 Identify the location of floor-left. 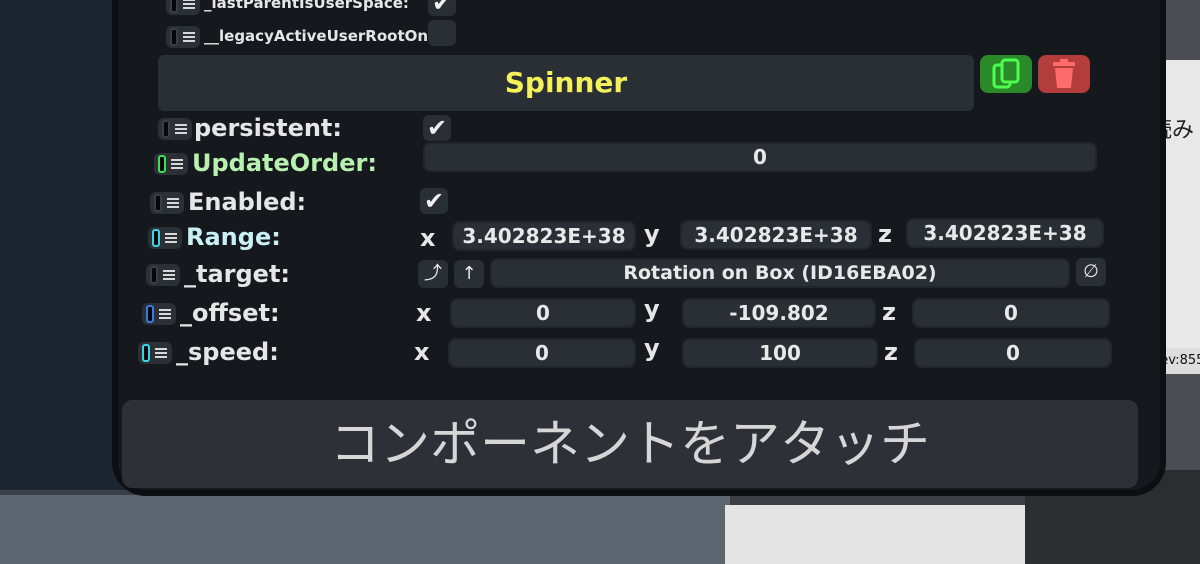
(365, 529).